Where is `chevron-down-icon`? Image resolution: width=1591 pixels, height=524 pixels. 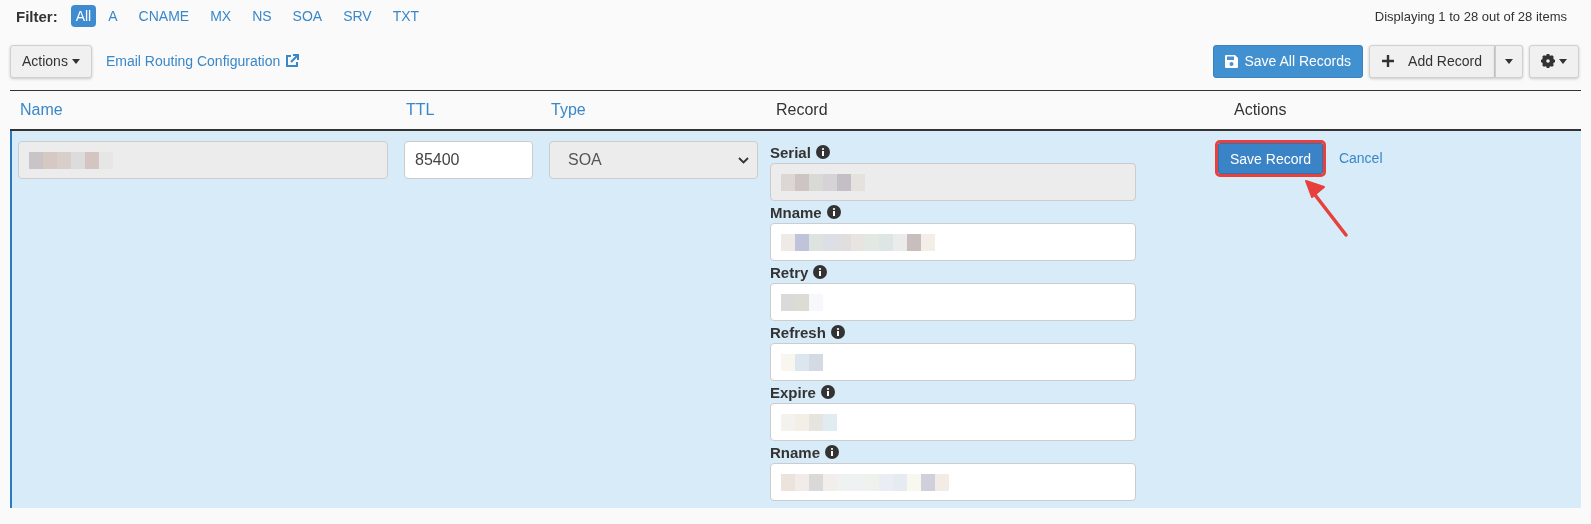
chevron-down-icon is located at coordinates (743, 160).